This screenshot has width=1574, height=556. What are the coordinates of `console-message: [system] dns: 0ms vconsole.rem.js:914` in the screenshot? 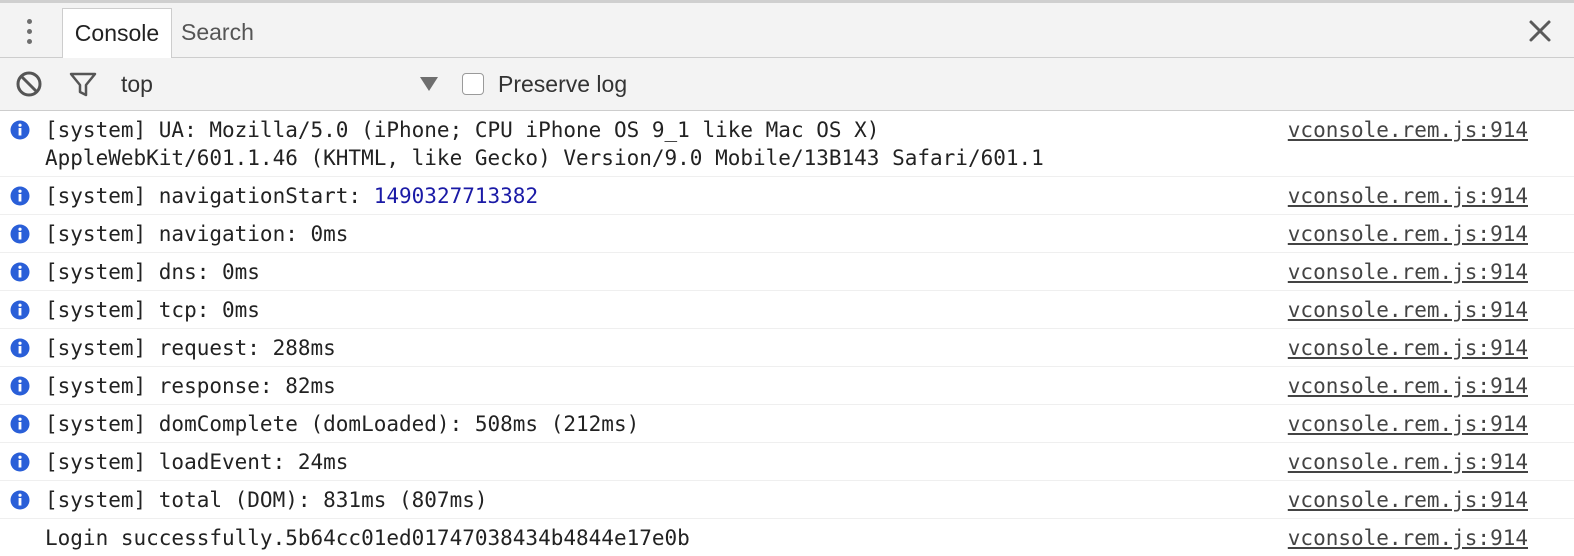 It's located at (787, 272).